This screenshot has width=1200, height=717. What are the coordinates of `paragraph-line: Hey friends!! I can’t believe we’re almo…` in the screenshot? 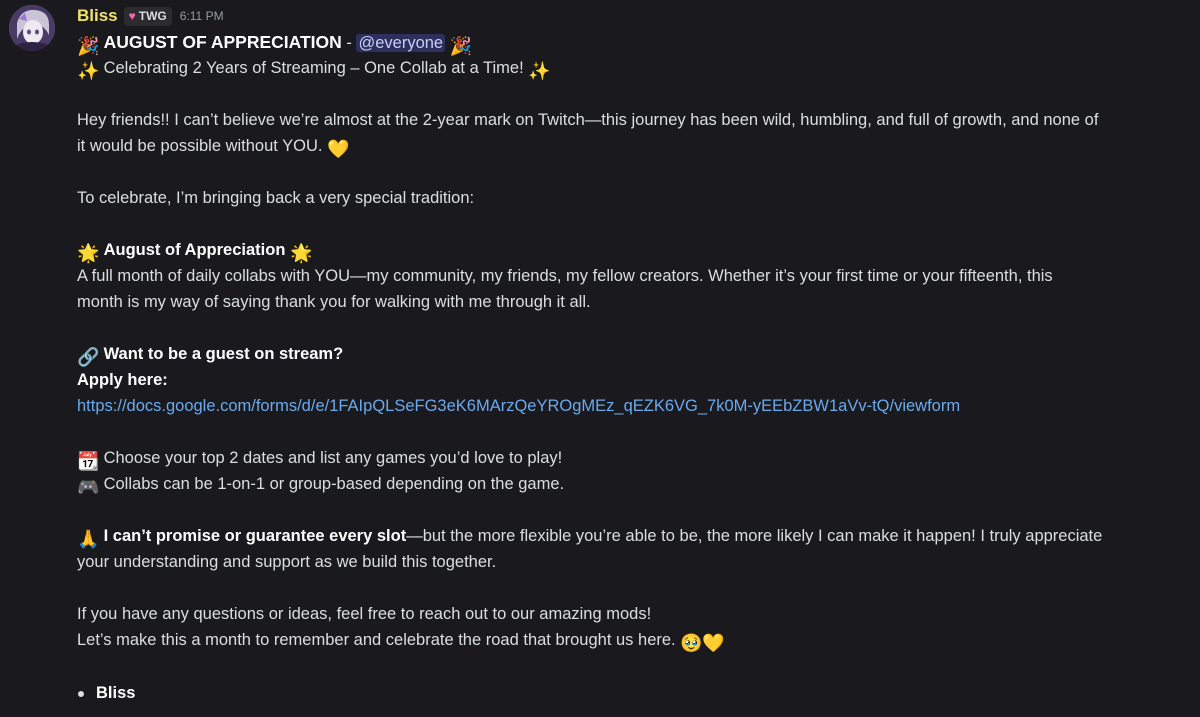 It's located at (588, 120).